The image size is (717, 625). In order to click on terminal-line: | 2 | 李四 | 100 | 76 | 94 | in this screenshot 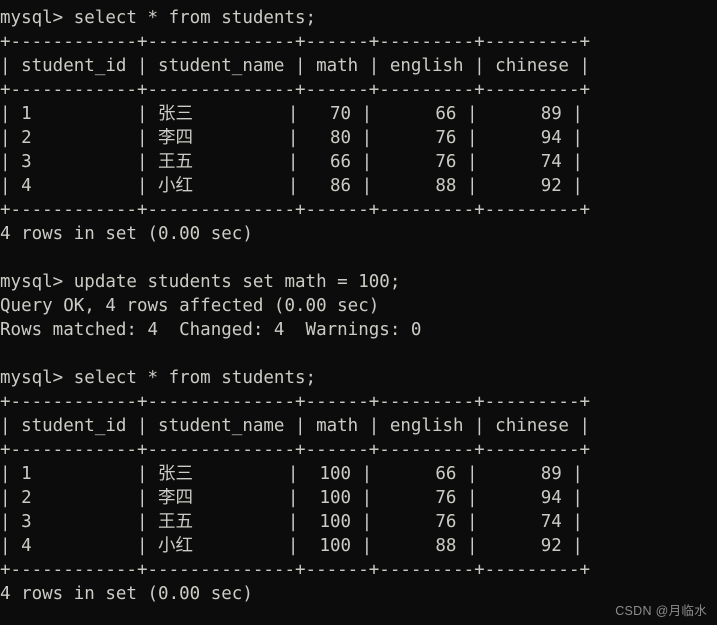, I will do `click(291, 498)`.